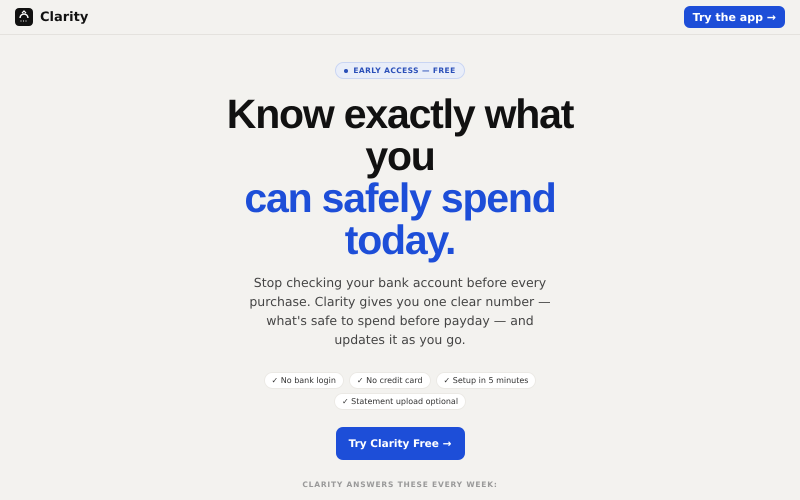  I want to click on dot-icon, so click(346, 70).